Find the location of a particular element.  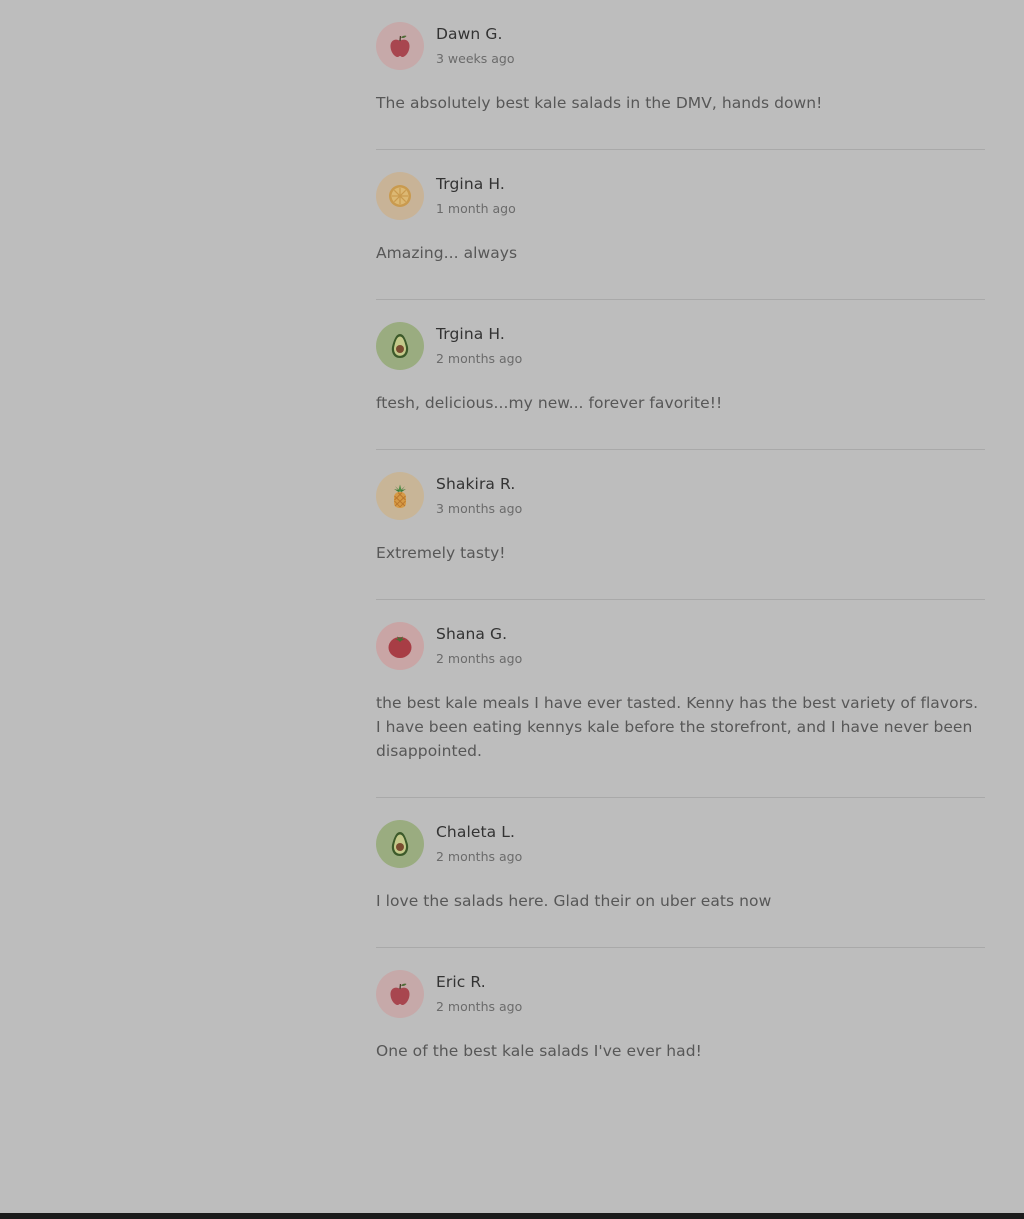

review-header: Trgina H. 1 month ago is located at coordinates (680, 196).